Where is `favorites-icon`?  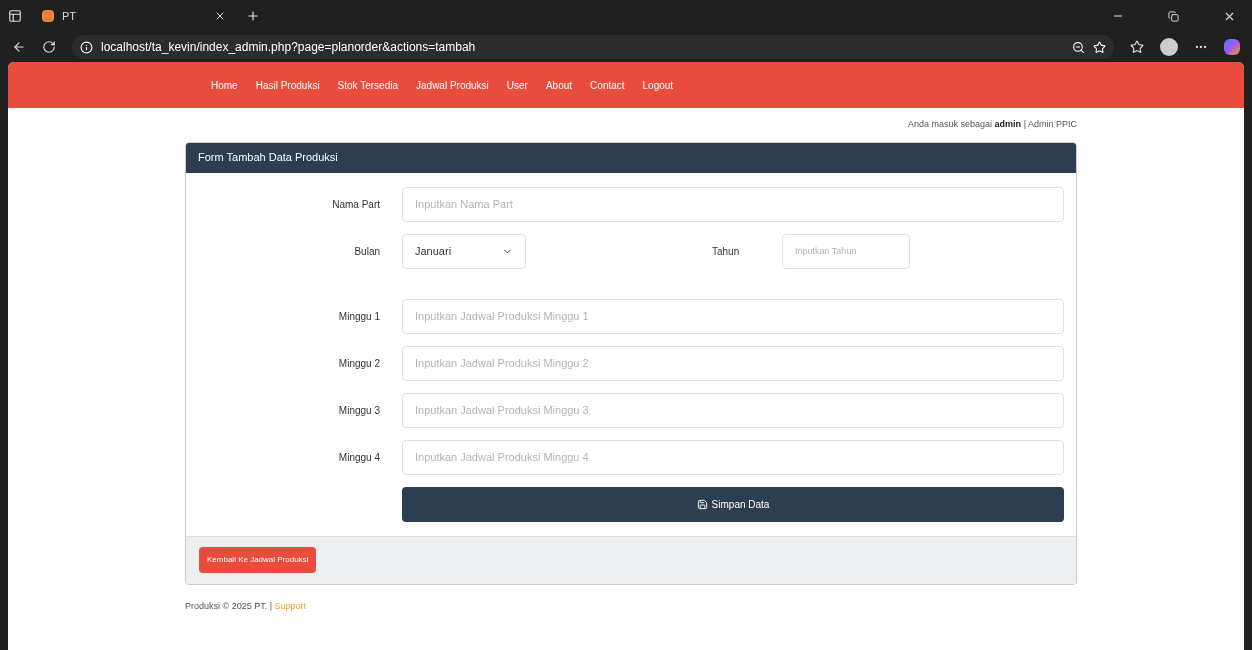
favorites-icon is located at coordinates (1137, 47).